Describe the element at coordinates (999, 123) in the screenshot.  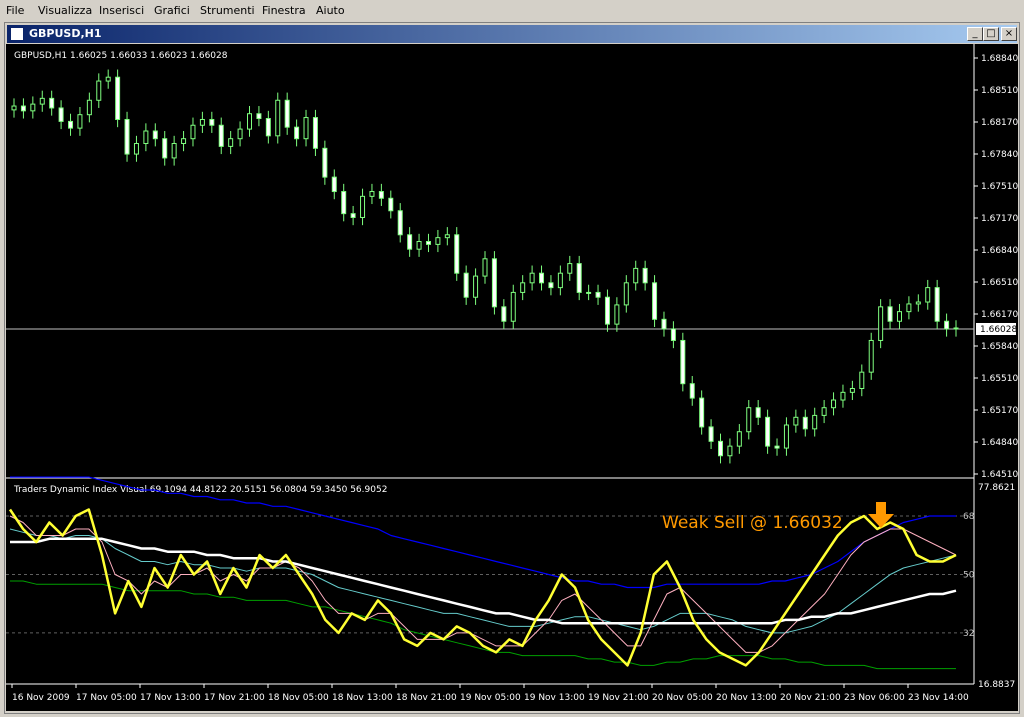
I see `price-tick-label: 1.68170` at that location.